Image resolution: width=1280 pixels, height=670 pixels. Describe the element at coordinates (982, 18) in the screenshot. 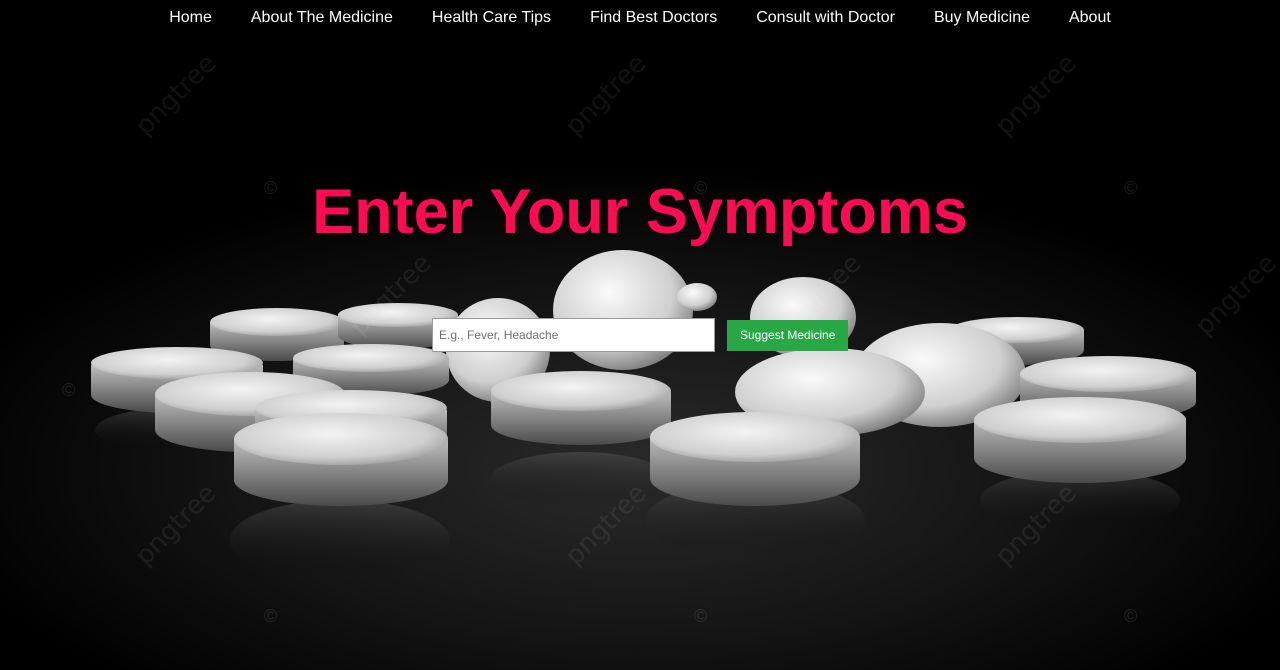

I see `nav-link-buy-medicine: Buy Medicine` at that location.